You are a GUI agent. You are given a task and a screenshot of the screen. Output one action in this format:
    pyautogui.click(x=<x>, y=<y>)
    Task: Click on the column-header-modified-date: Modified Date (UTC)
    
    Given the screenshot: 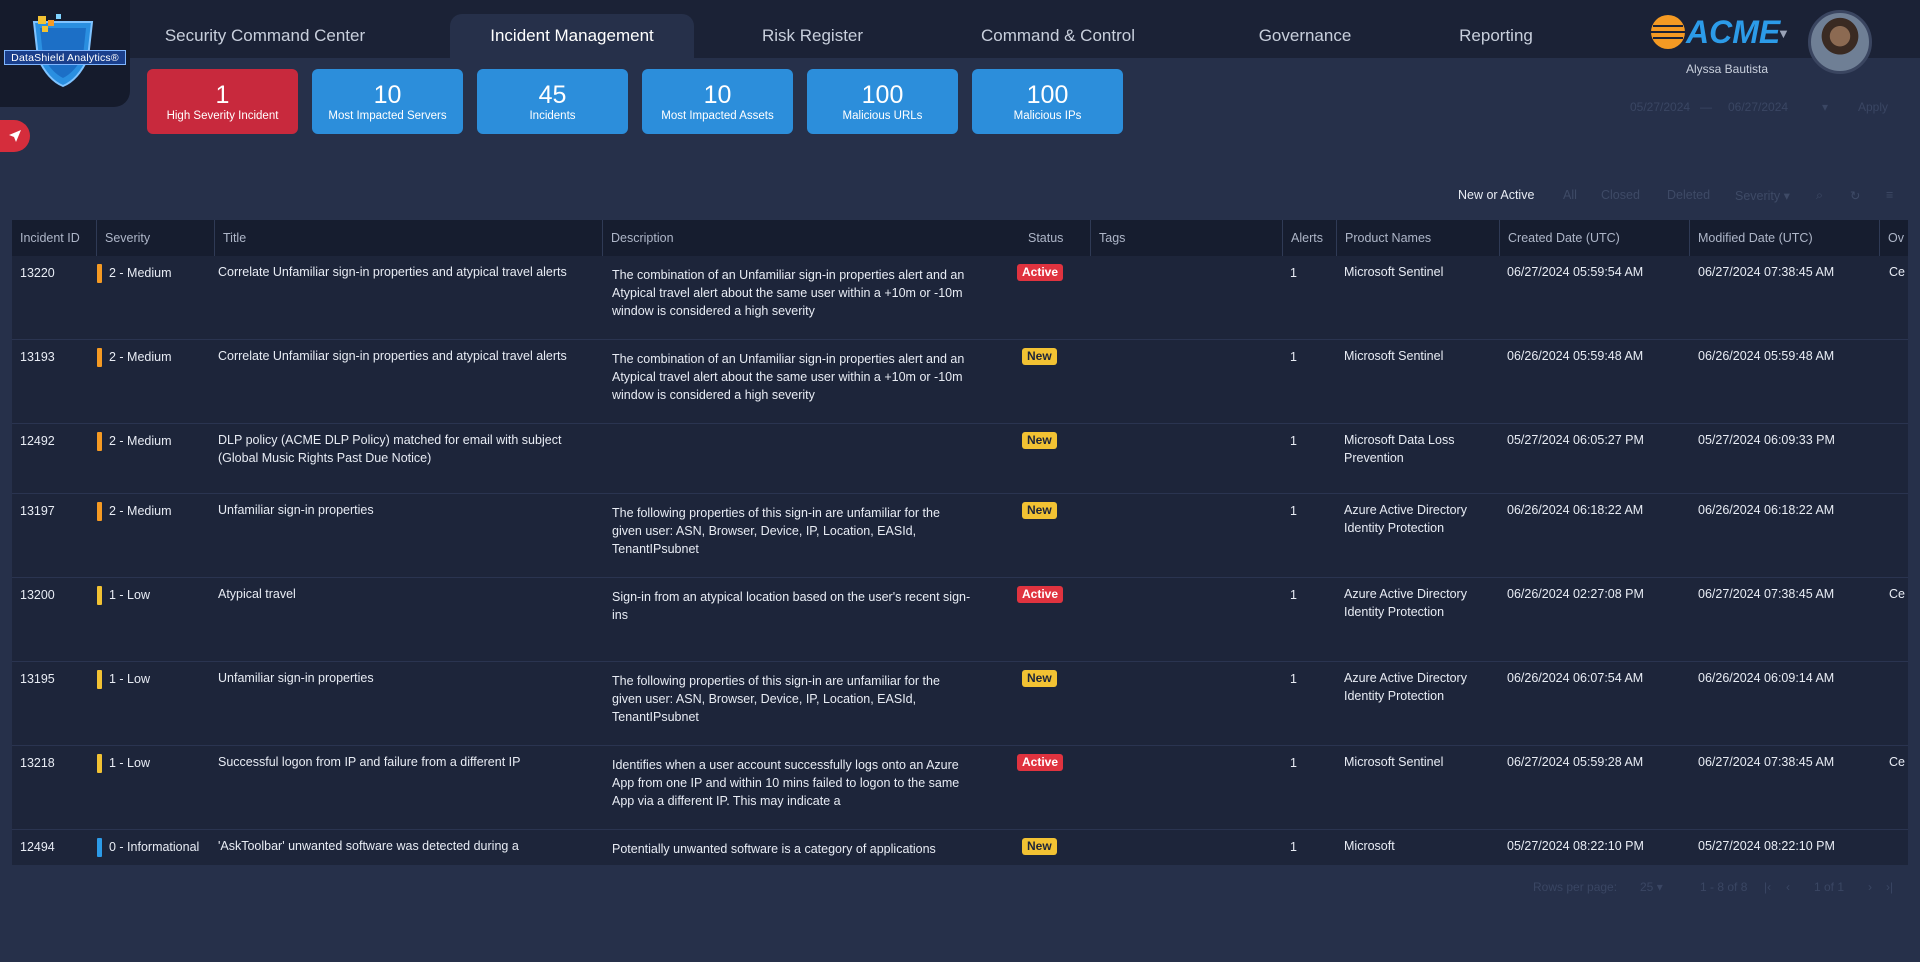 What is the action you would take?
    pyautogui.click(x=1785, y=238)
    